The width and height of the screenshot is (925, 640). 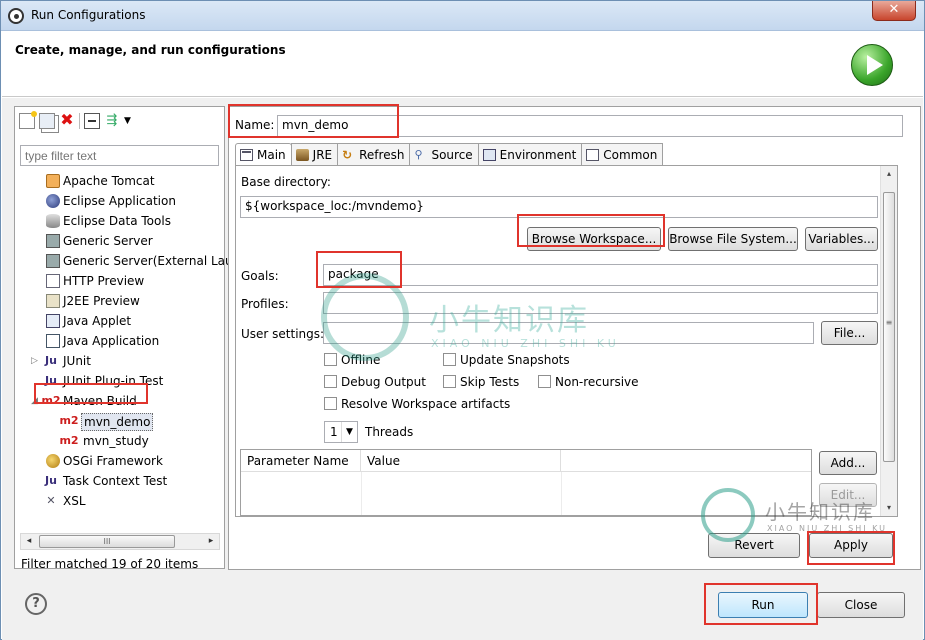 What do you see at coordinates (600, 275) in the screenshot?
I see `goals-input: package` at bounding box center [600, 275].